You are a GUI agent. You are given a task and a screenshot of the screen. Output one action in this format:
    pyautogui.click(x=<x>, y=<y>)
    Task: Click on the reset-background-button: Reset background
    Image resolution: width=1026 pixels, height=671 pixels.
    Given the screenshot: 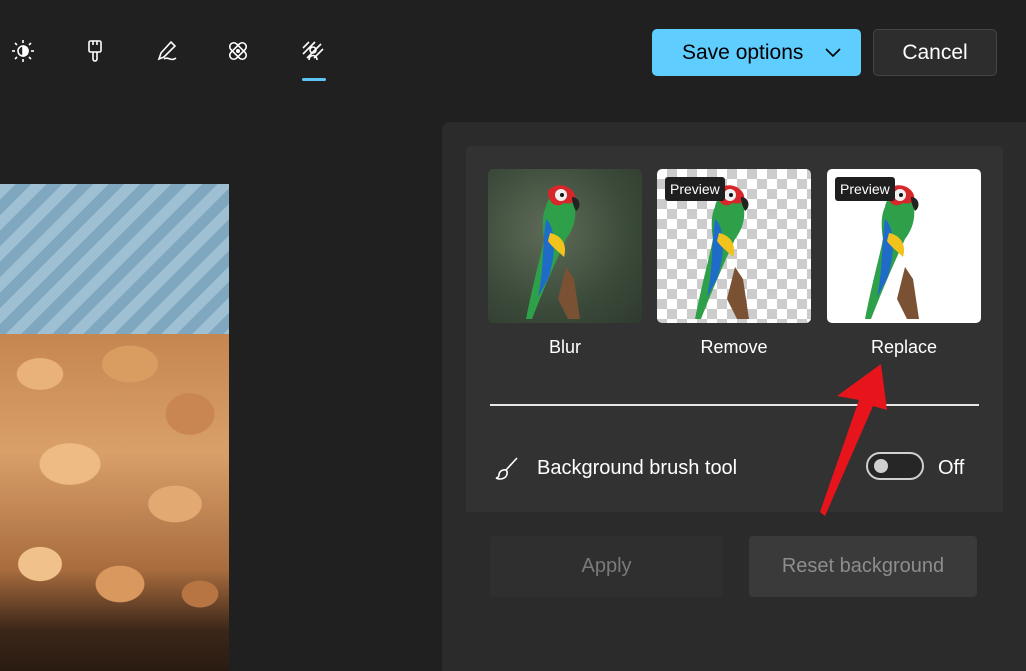 What is the action you would take?
    pyautogui.click(x=863, y=566)
    